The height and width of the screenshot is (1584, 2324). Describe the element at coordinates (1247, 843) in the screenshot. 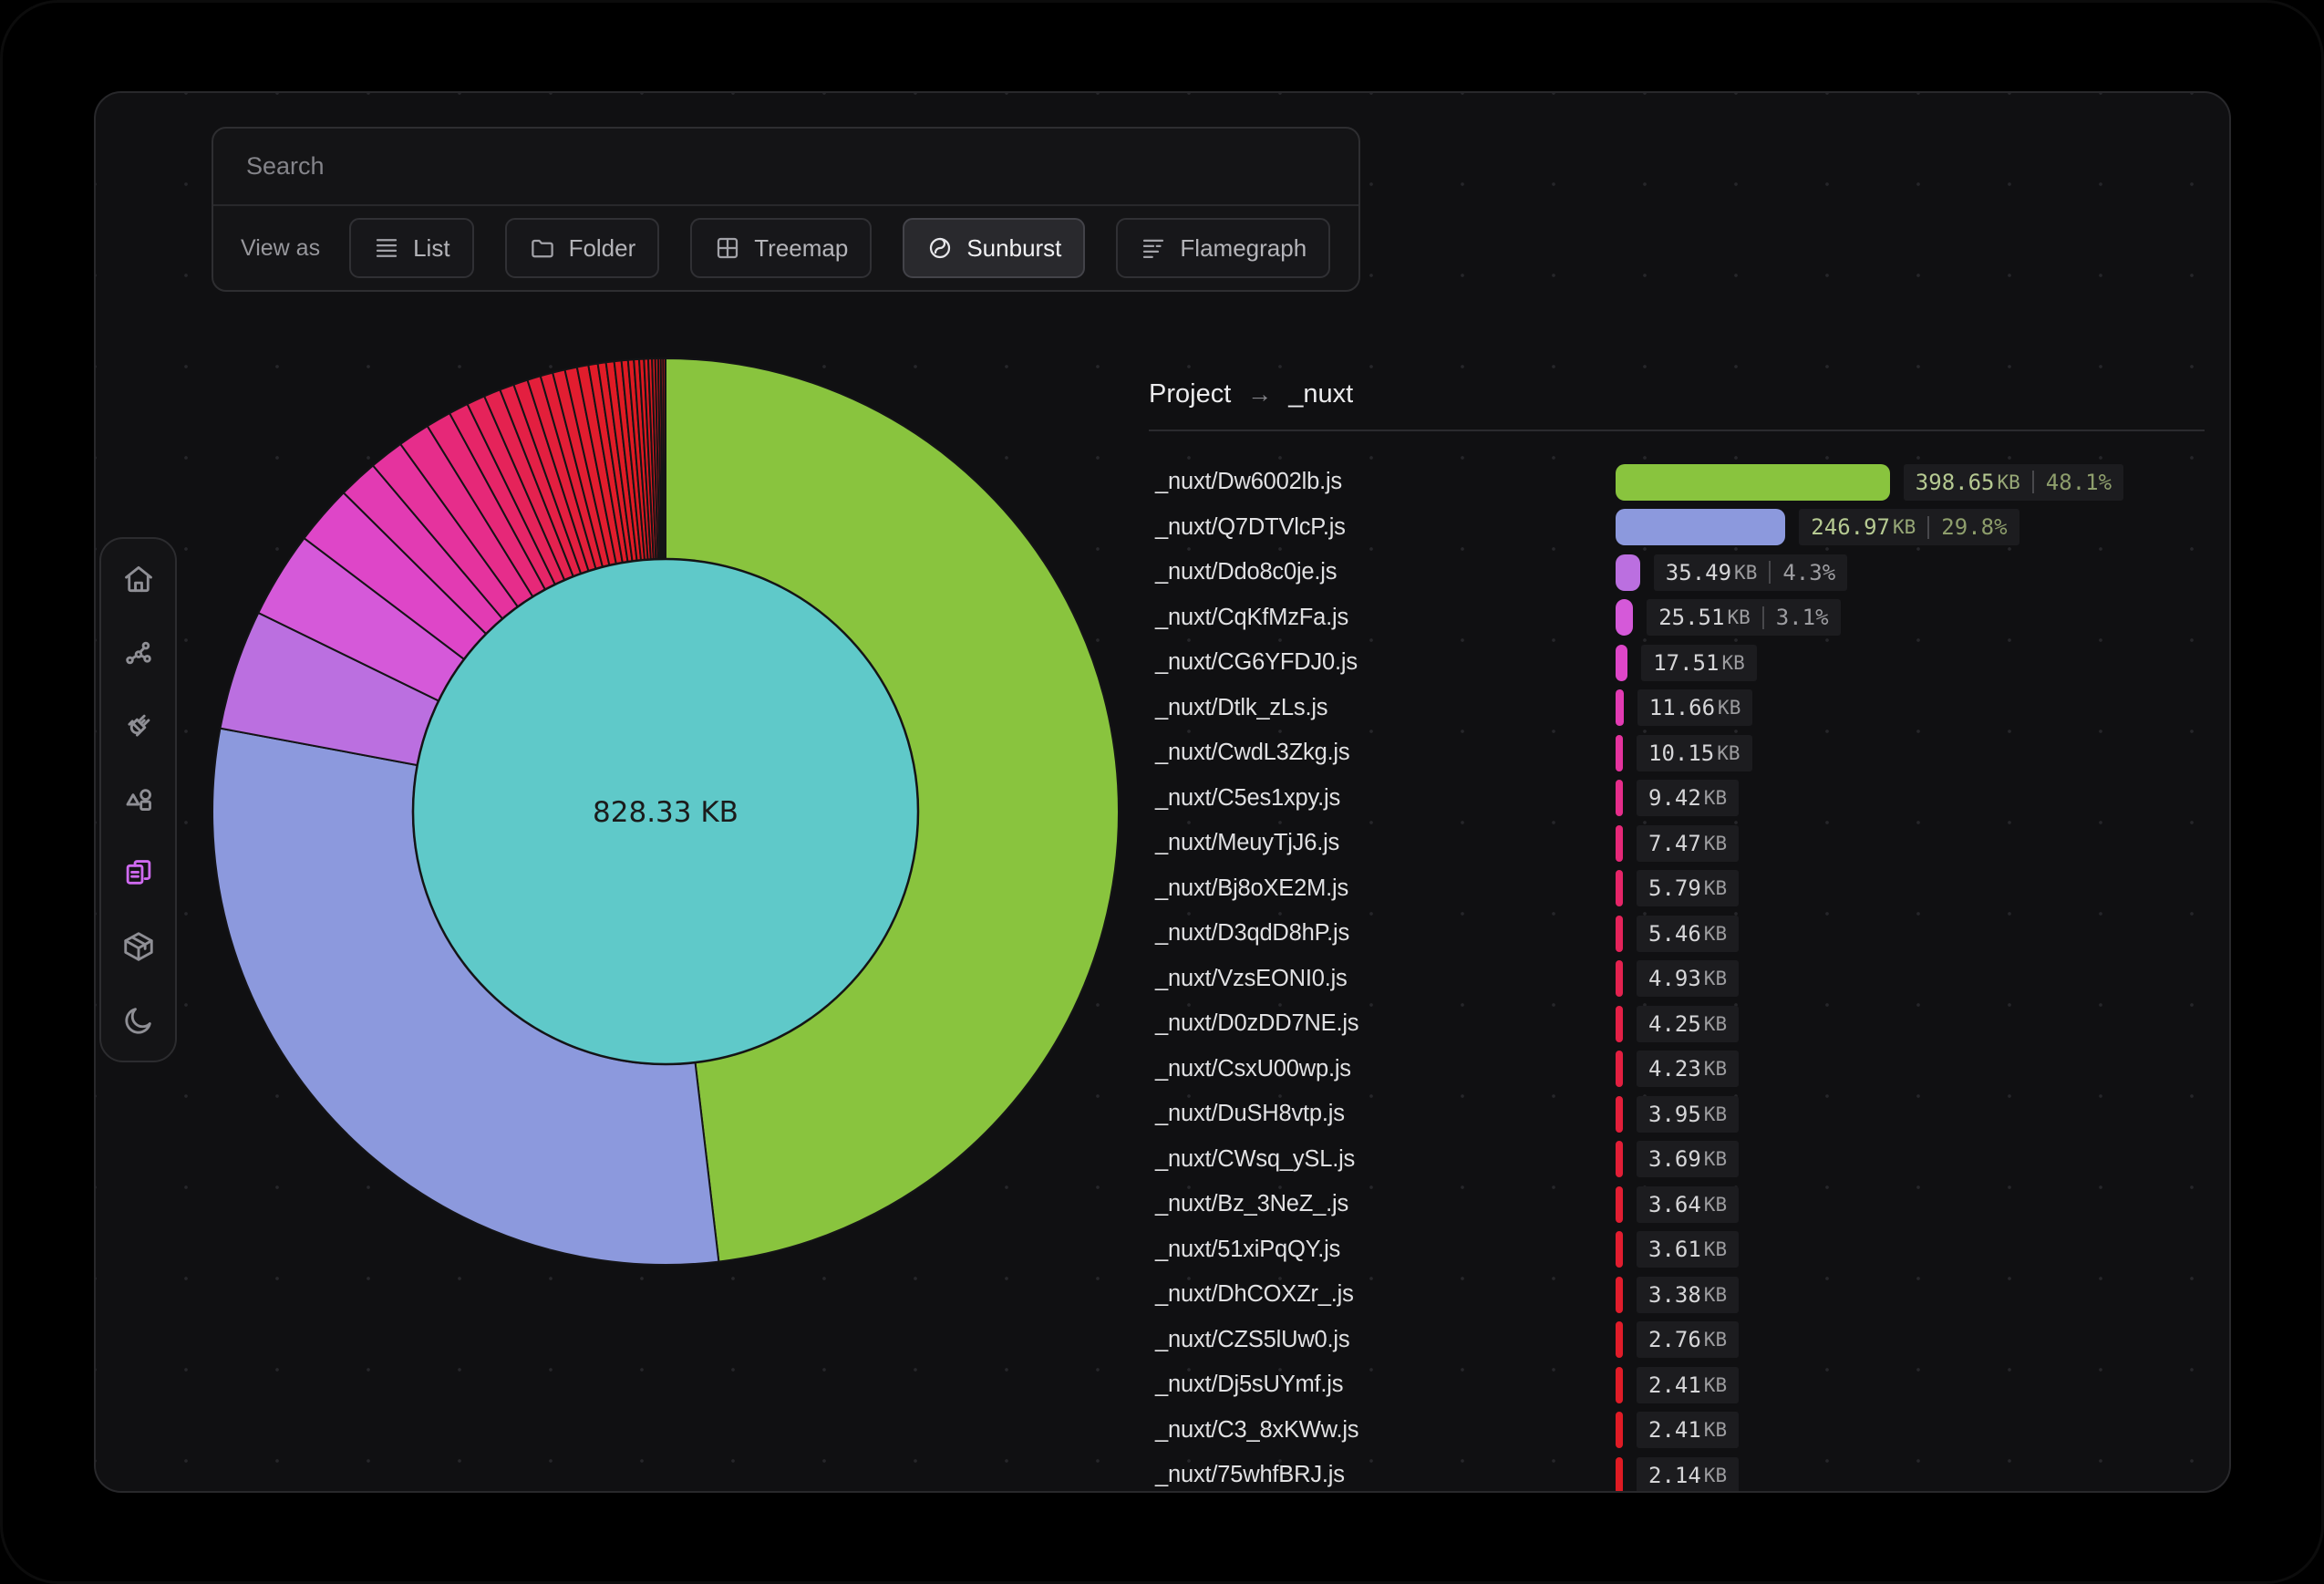

I see `file-name: _nuxt/MeuyTjJ6.js` at that location.